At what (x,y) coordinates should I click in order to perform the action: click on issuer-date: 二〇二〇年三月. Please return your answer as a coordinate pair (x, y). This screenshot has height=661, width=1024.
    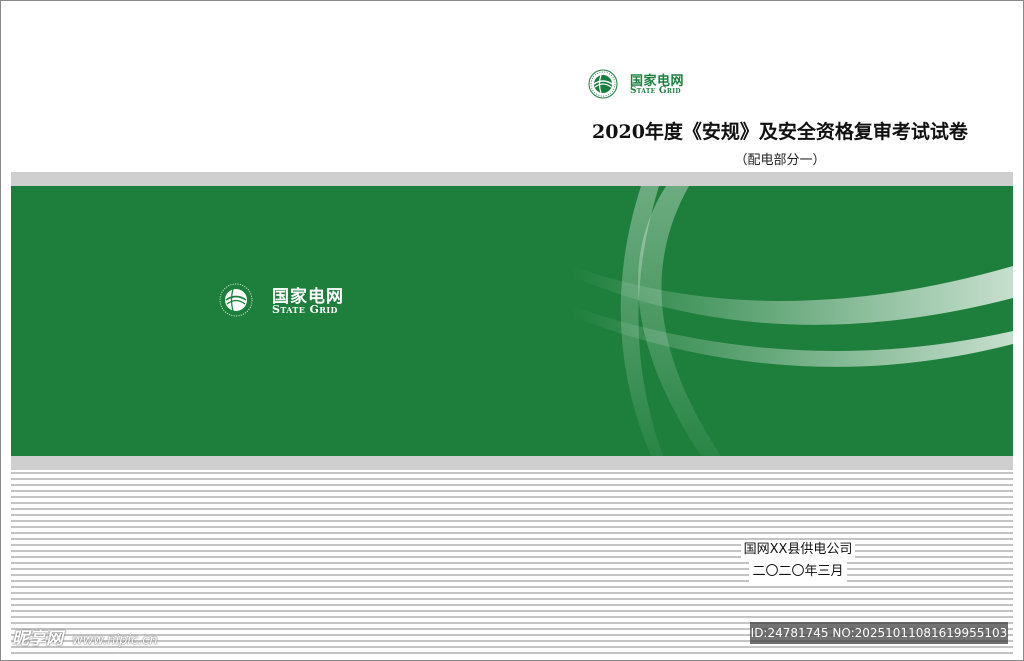
    Looking at the image, I should click on (798, 572).